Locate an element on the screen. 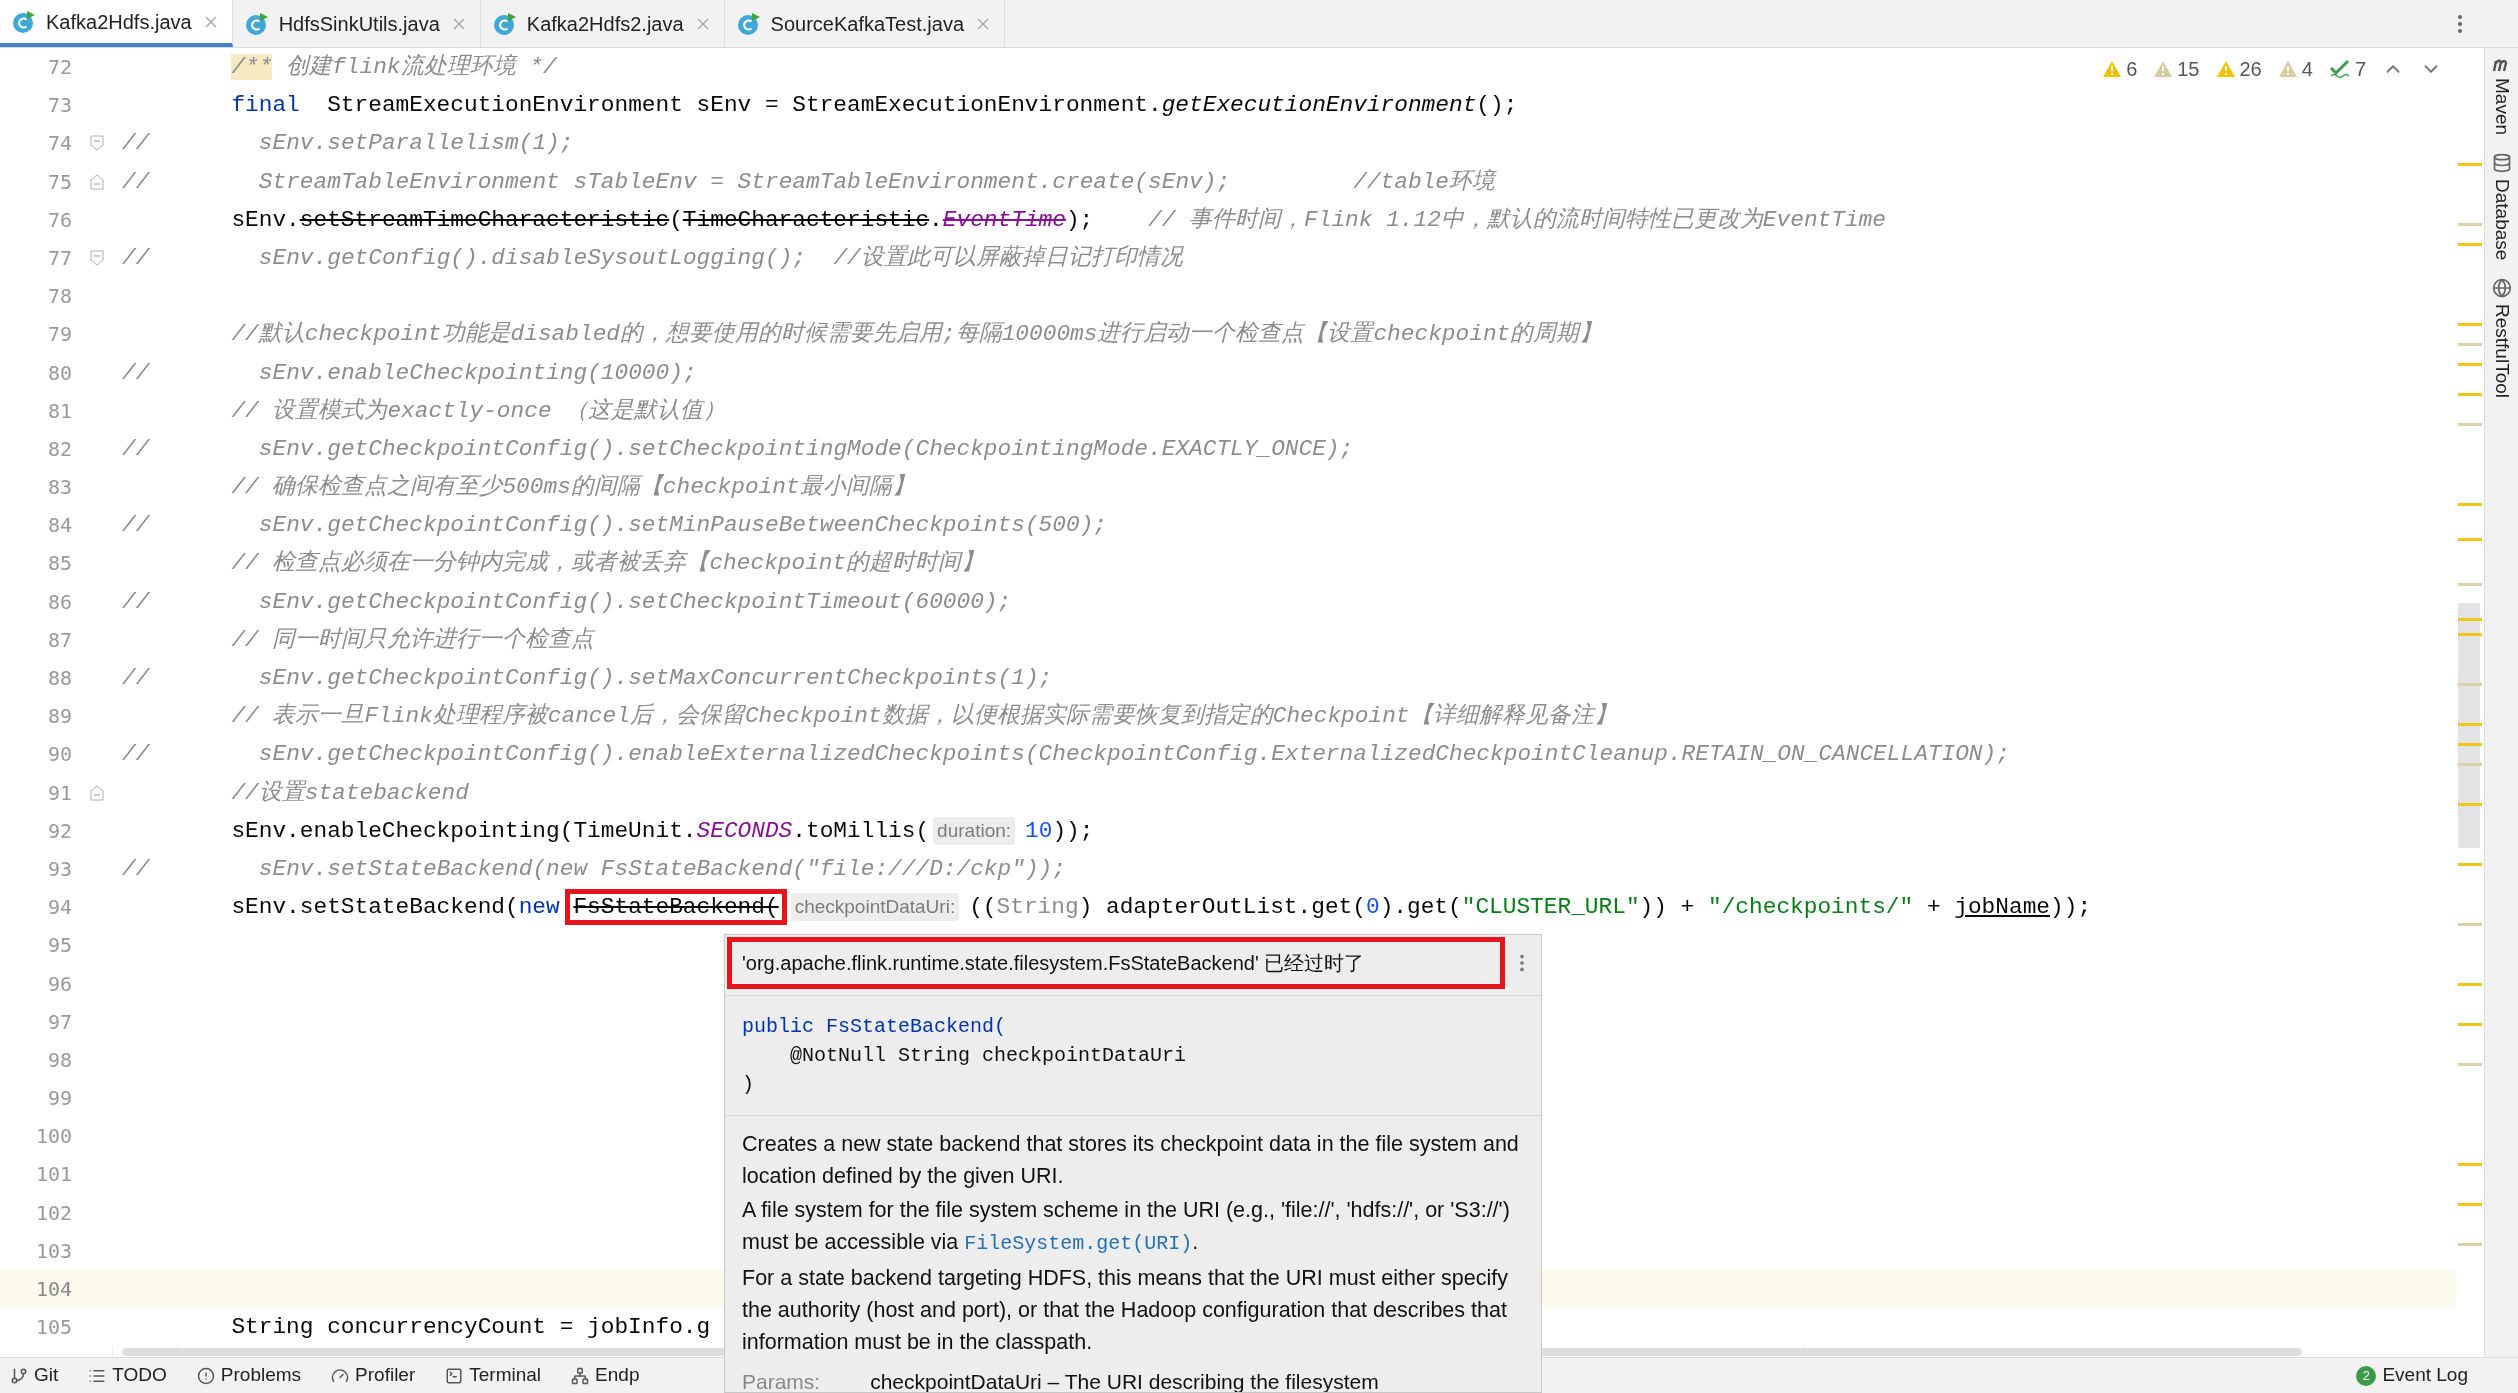 This screenshot has height=1393, width=2518. editor-tab: Kafka2Hdfs.java is located at coordinates (116, 23).